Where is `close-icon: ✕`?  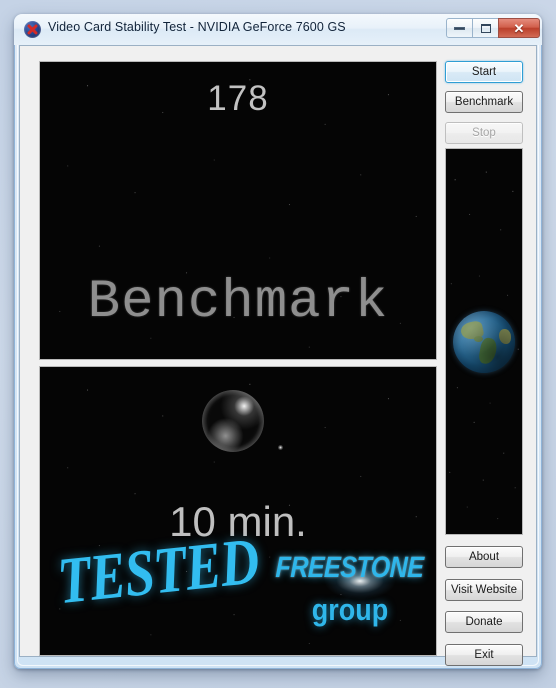 close-icon: ✕ is located at coordinates (519, 28).